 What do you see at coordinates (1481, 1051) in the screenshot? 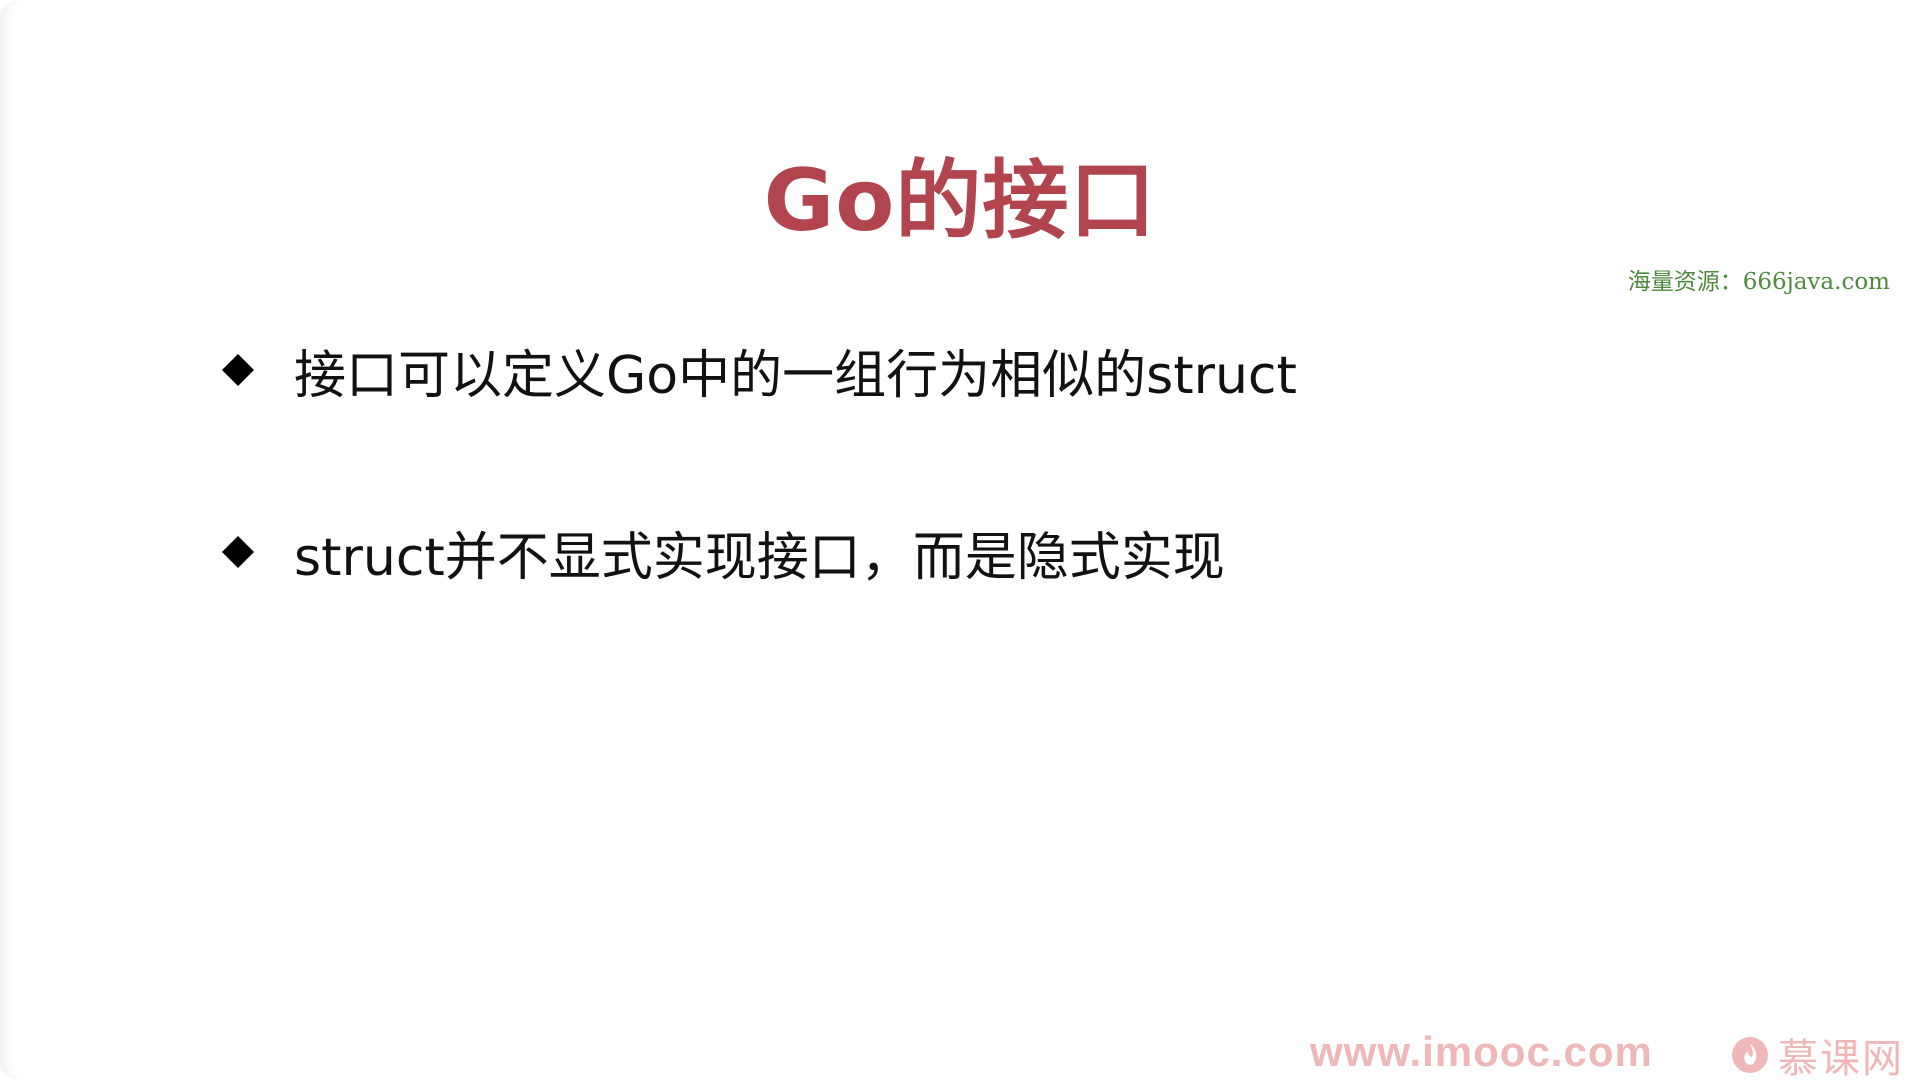
I see `footer-site-text: www.imooc.com` at bounding box center [1481, 1051].